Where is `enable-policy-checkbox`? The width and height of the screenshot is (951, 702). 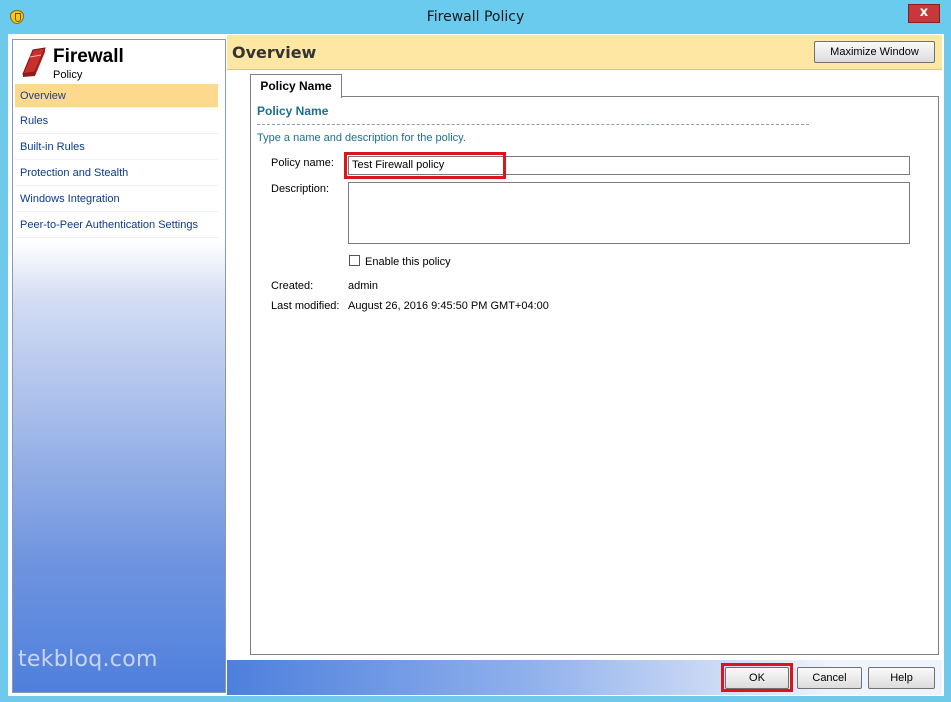
enable-policy-checkbox is located at coordinates (354, 260).